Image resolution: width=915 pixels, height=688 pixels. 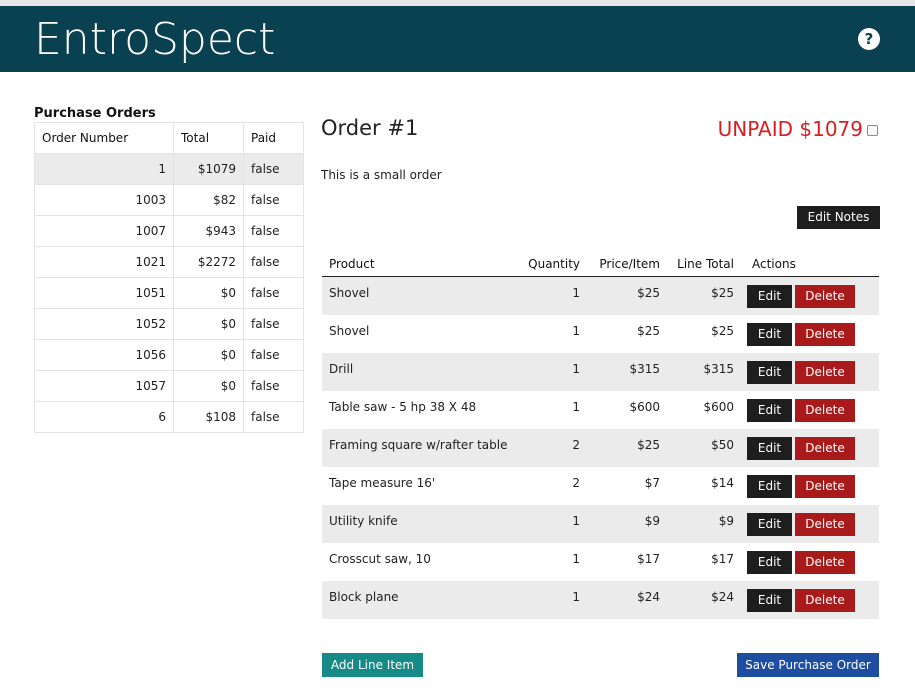 What do you see at coordinates (208, 169) in the screenshot?
I see `order-total-cell: $1079` at bounding box center [208, 169].